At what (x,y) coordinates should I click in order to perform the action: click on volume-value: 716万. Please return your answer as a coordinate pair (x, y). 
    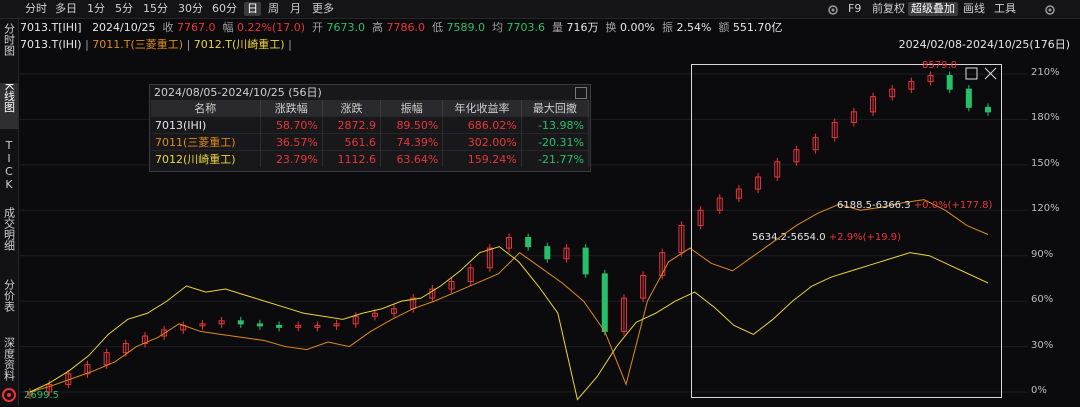
    Looking at the image, I should click on (582, 27).